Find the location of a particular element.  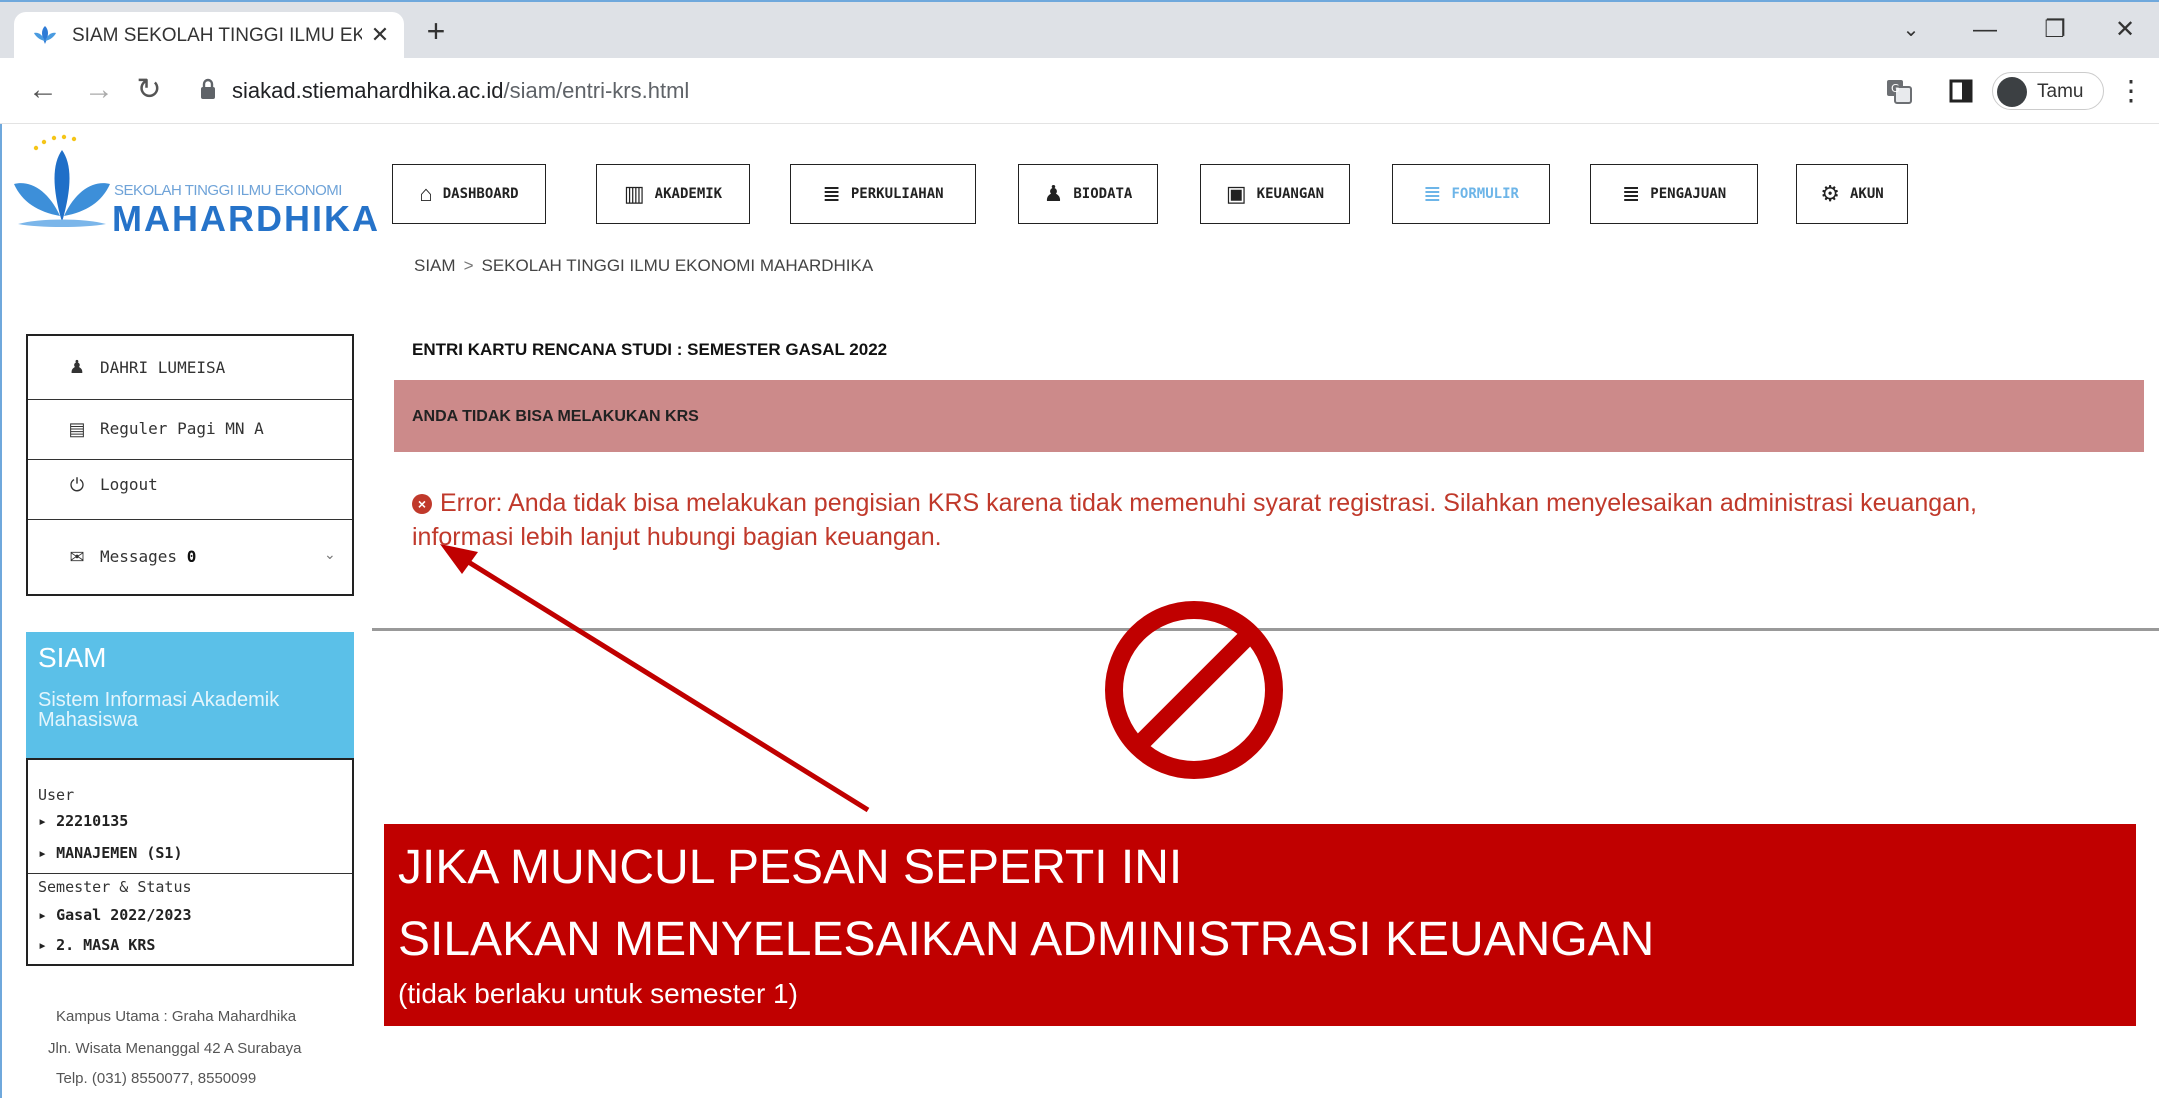

home-icon: ⌂ is located at coordinates (426, 193).